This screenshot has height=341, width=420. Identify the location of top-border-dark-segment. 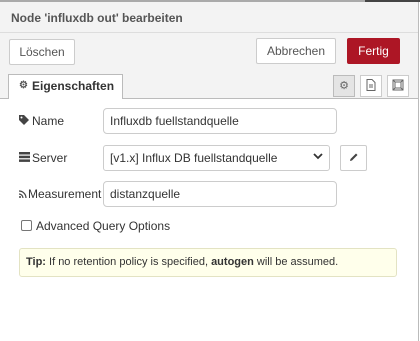
(392, 1).